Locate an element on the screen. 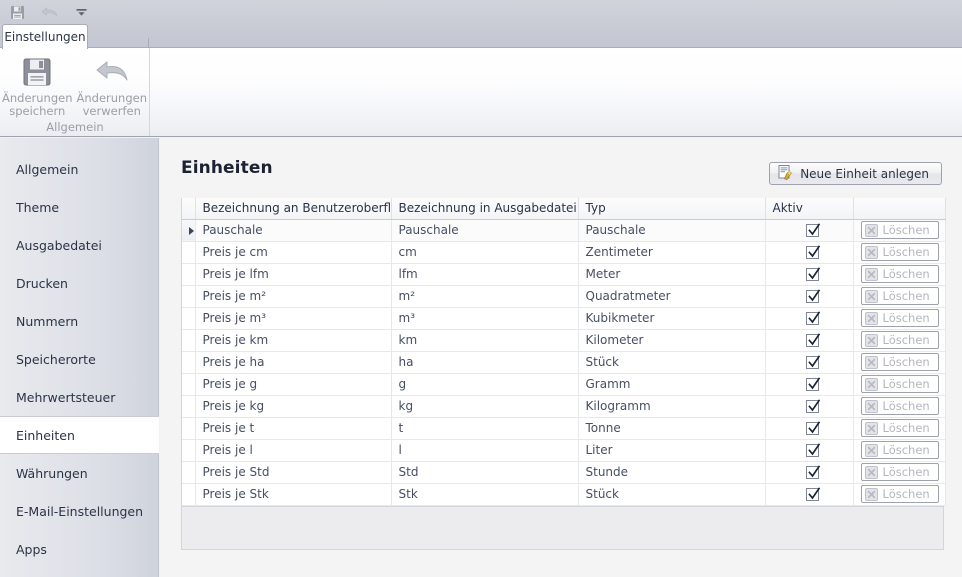 The width and height of the screenshot is (962, 577). cell-typ: Kubikmeter is located at coordinates (672, 318).